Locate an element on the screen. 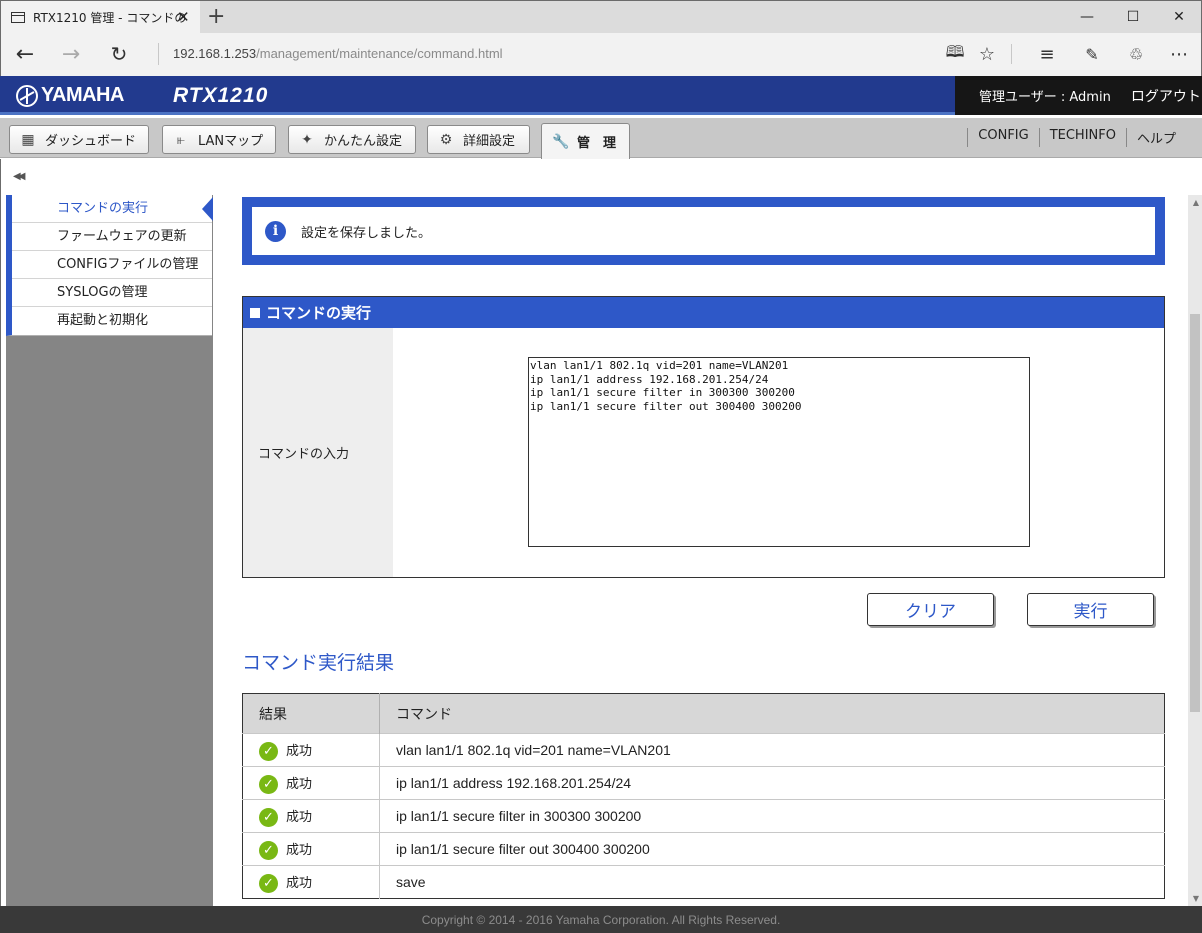 Image resolution: width=1202 pixels, height=933 pixels. share-icon: ♲ is located at coordinates (1136, 54).